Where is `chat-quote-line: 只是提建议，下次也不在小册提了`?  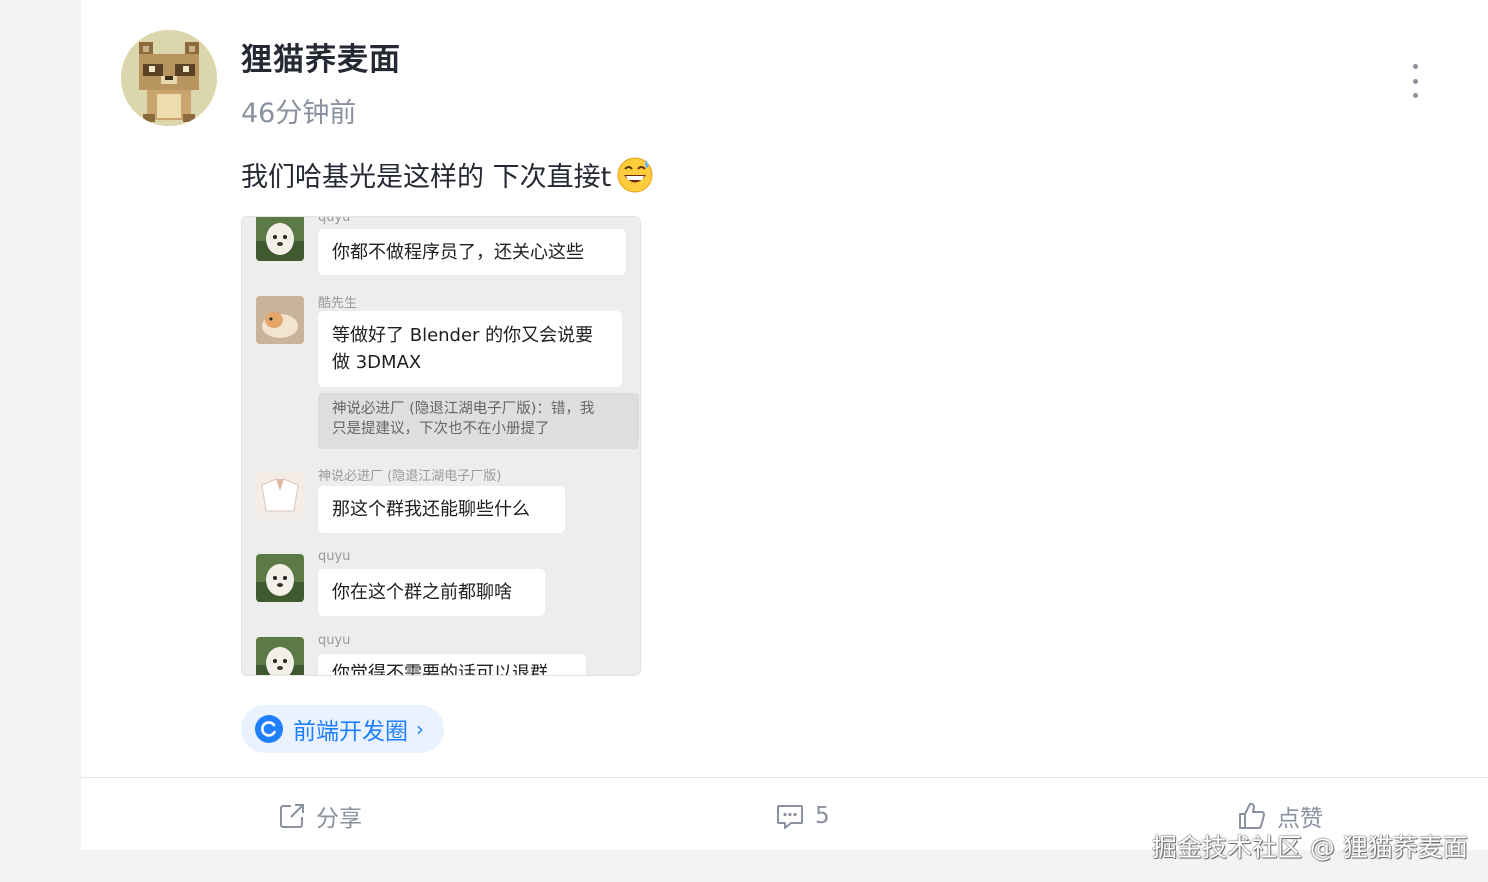
chat-quote-line: 只是提建议，下次也不在小册提了 is located at coordinates (441, 429).